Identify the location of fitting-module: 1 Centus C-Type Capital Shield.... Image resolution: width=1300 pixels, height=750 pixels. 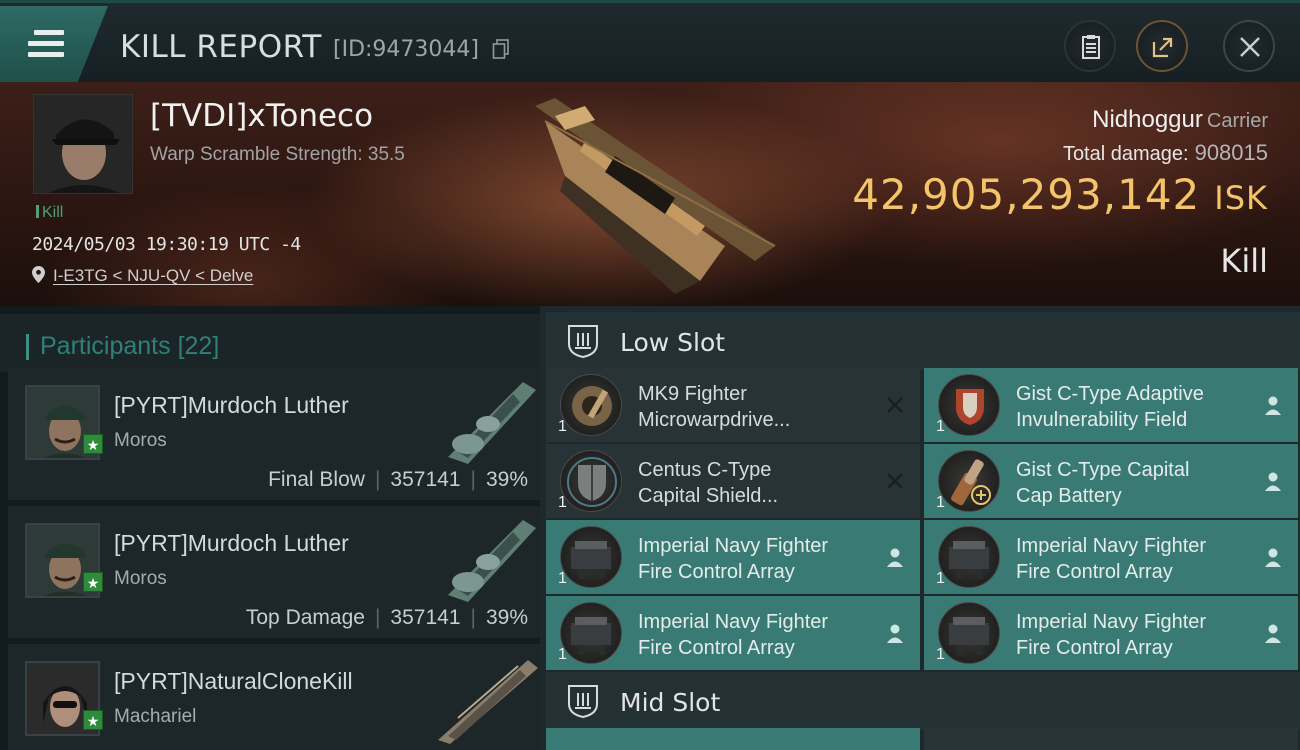
(733, 481).